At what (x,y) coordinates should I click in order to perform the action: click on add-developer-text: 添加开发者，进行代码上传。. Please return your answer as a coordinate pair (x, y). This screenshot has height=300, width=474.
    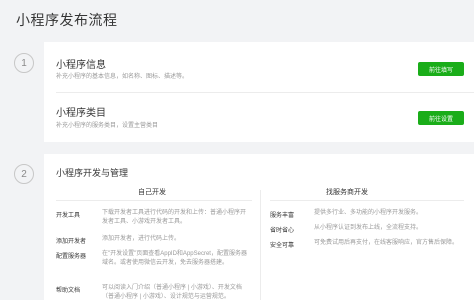
    Looking at the image, I should click on (141, 239).